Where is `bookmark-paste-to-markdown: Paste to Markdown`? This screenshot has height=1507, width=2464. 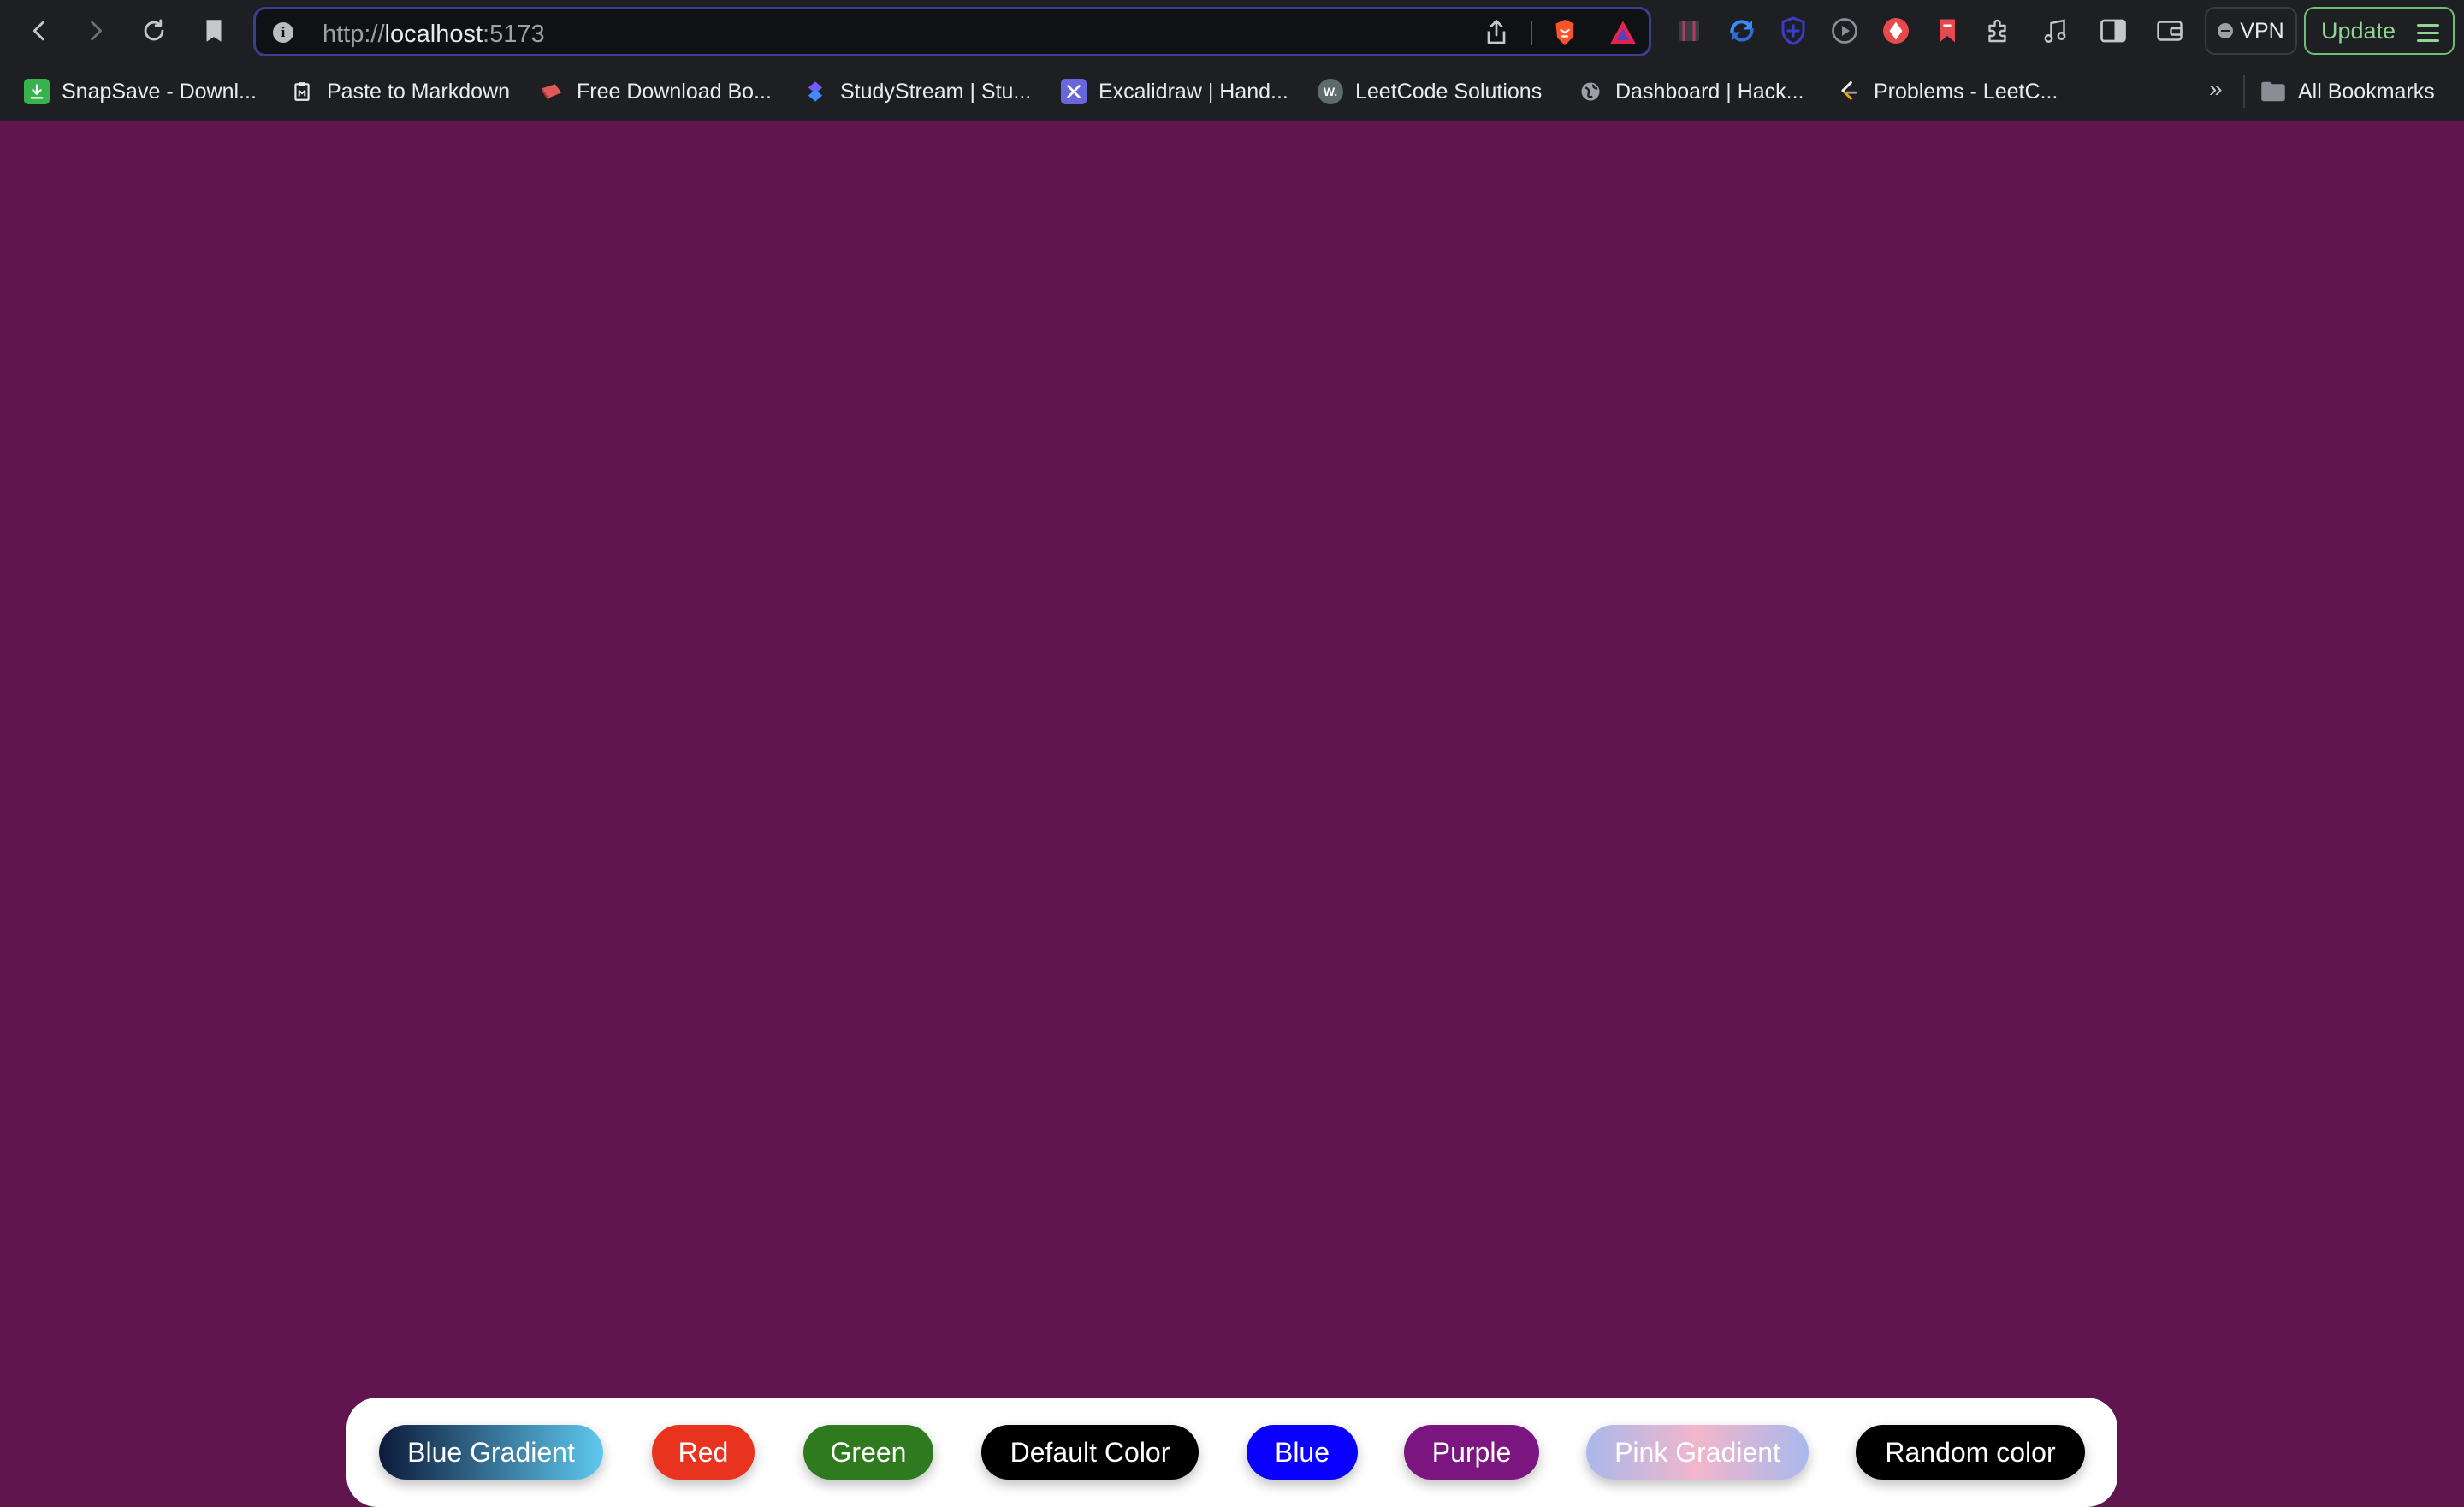
bookmark-paste-to-markdown: Paste to Markdown is located at coordinates (399, 91).